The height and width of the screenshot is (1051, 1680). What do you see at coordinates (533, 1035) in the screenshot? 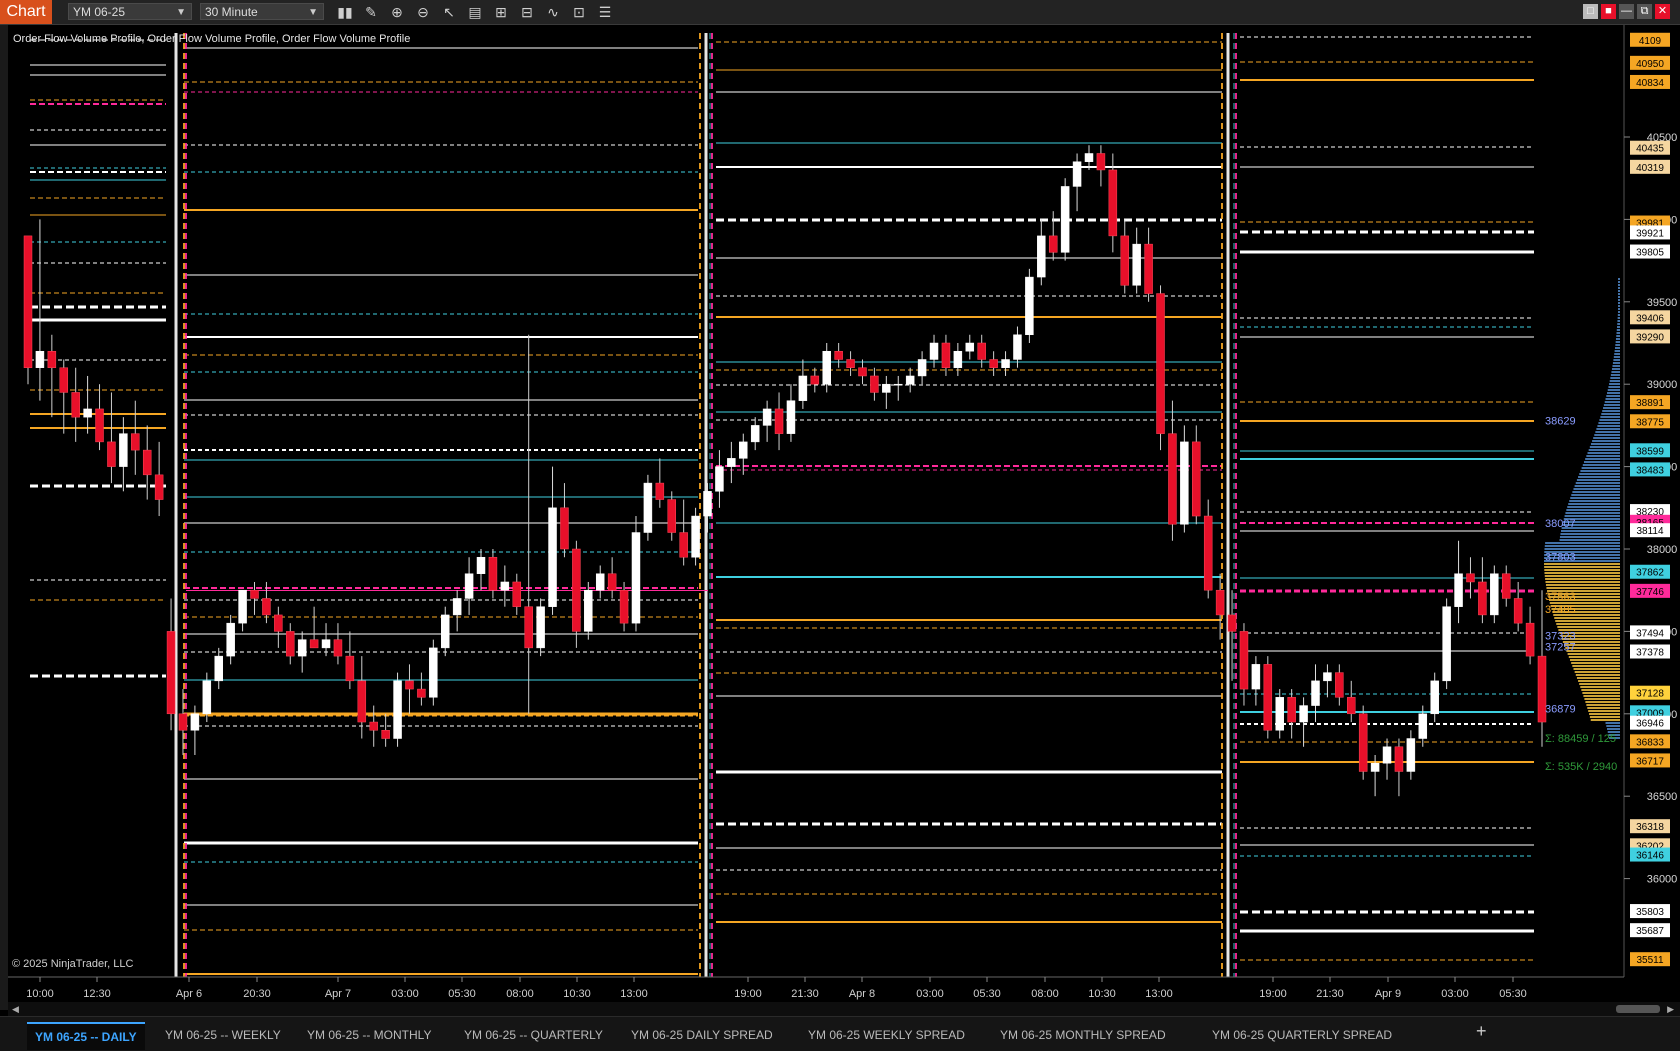
I see `chart-tab-4: YM 06-25 -- QUARTERLY` at bounding box center [533, 1035].